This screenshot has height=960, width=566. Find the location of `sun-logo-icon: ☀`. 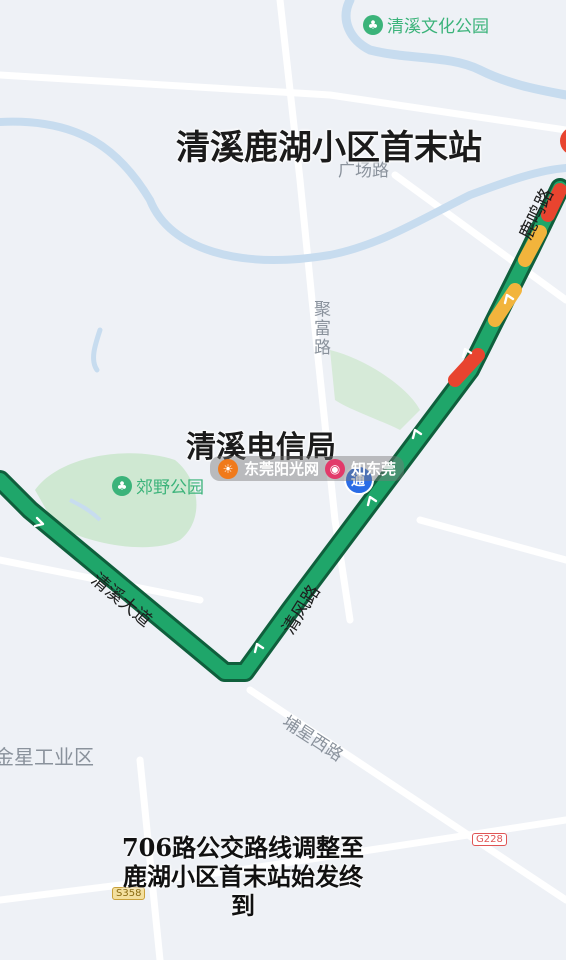

sun-logo-icon: ☀ is located at coordinates (228, 468).